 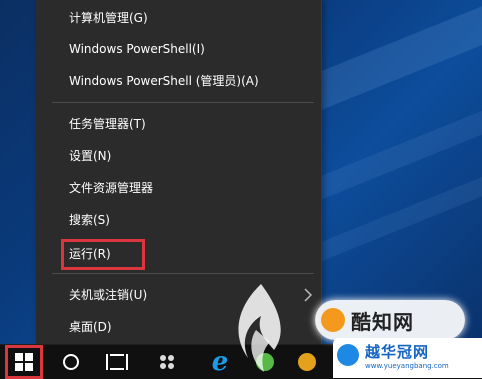 I want to click on brand-logo-icon, so click(x=333, y=320).